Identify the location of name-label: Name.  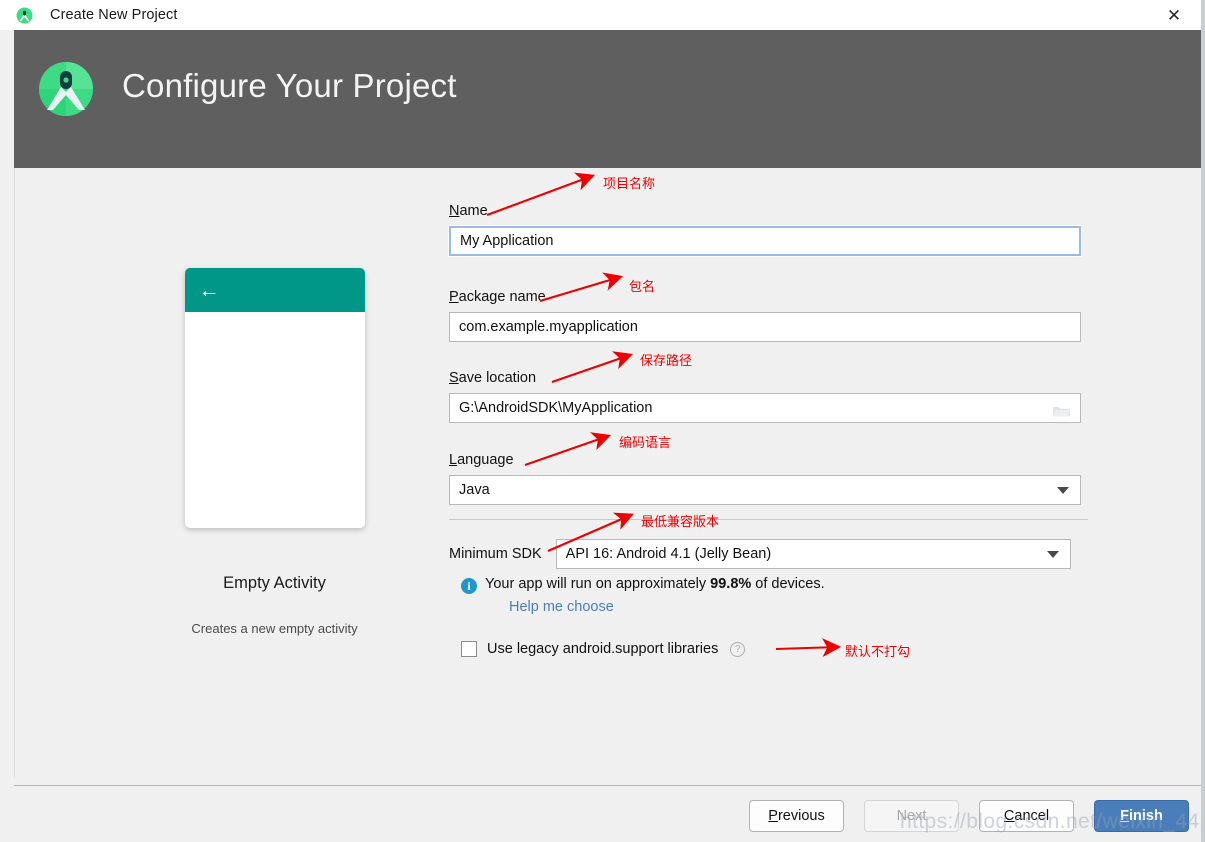
(468, 211).